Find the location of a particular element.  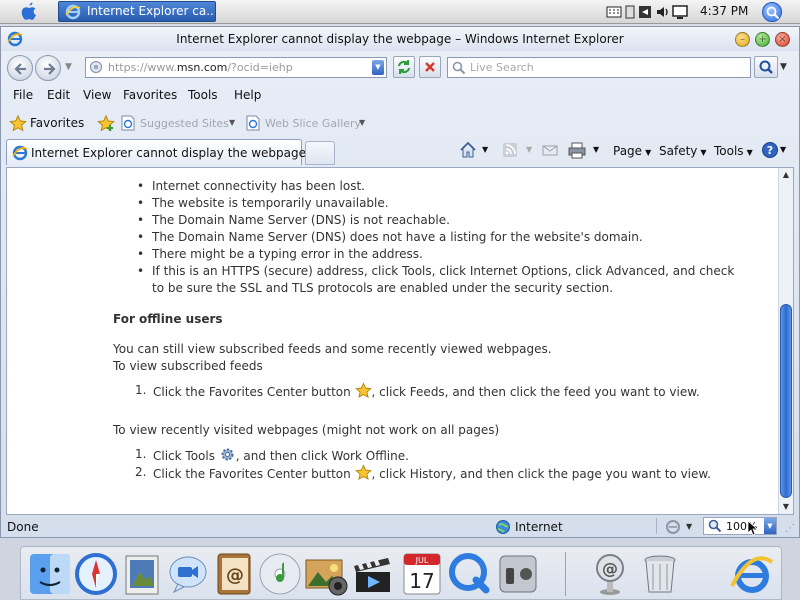

refresh-icon is located at coordinates (404, 67).